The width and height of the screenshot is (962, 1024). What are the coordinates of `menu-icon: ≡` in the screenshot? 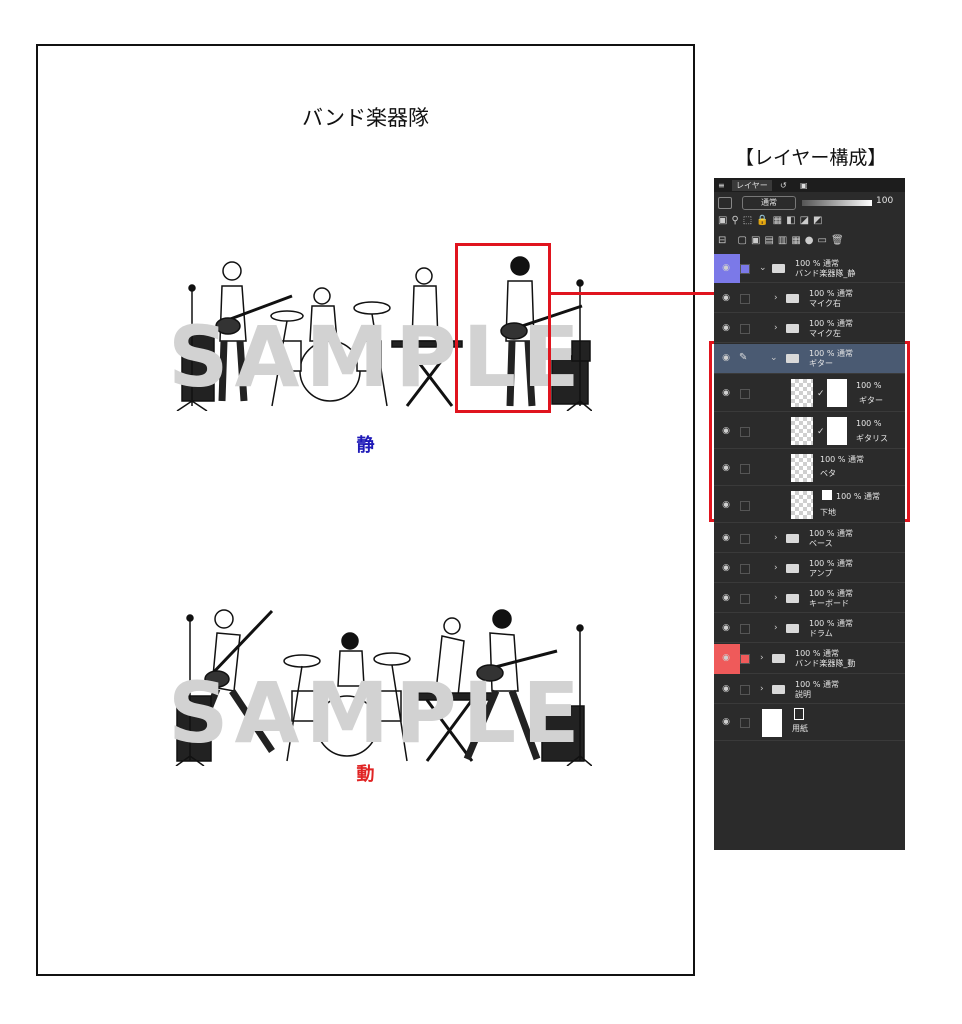 It's located at (721, 185).